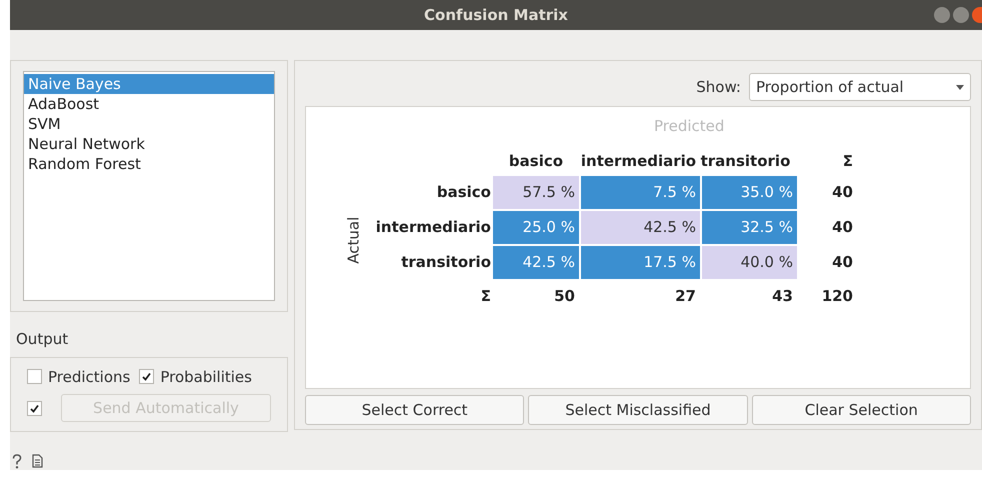 Image resolution: width=982 pixels, height=479 pixels. What do you see at coordinates (638, 410) in the screenshot?
I see `action-button: Select Misclassified` at bounding box center [638, 410].